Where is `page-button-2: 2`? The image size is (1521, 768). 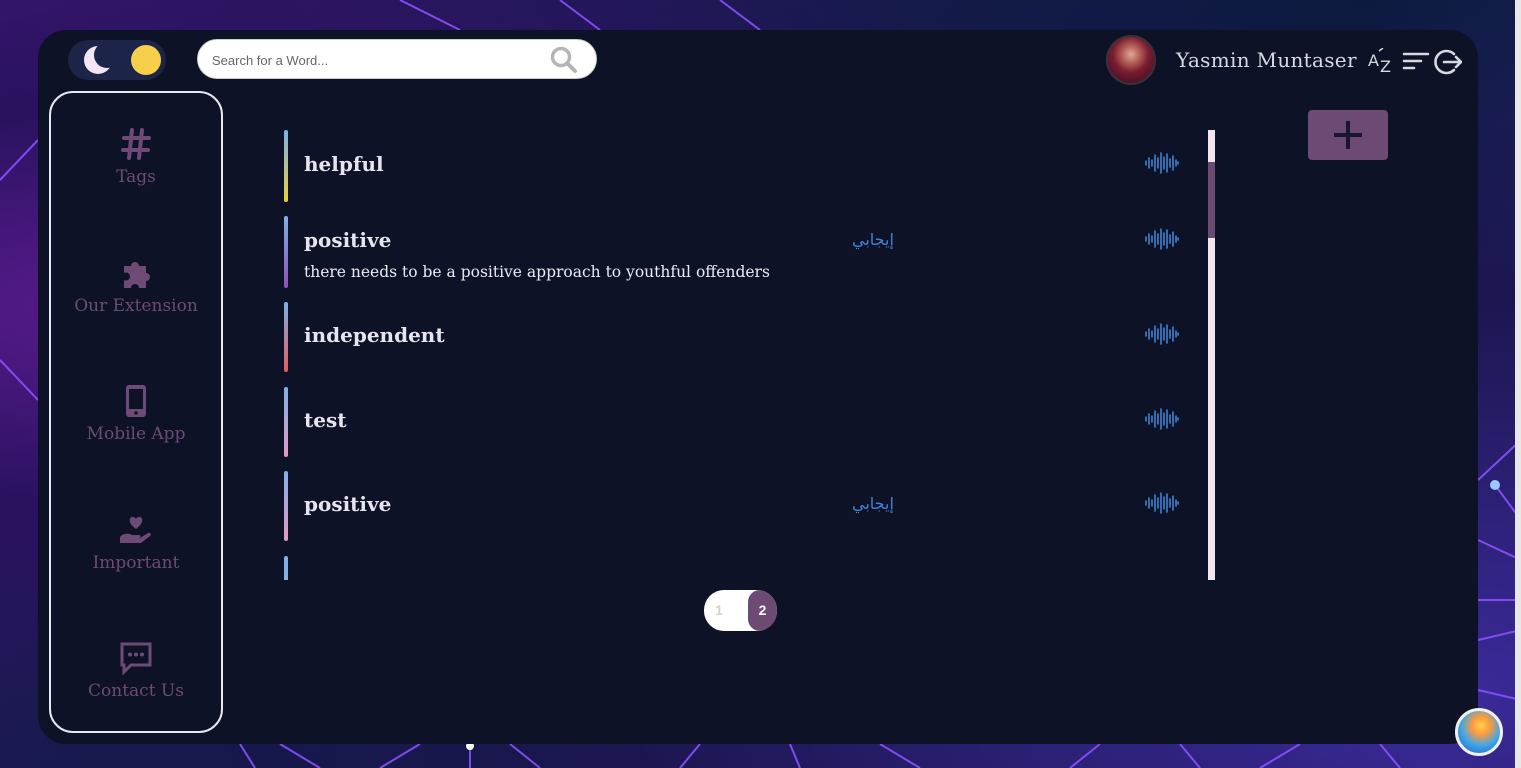
page-button-2: 2 is located at coordinates (762, 610).